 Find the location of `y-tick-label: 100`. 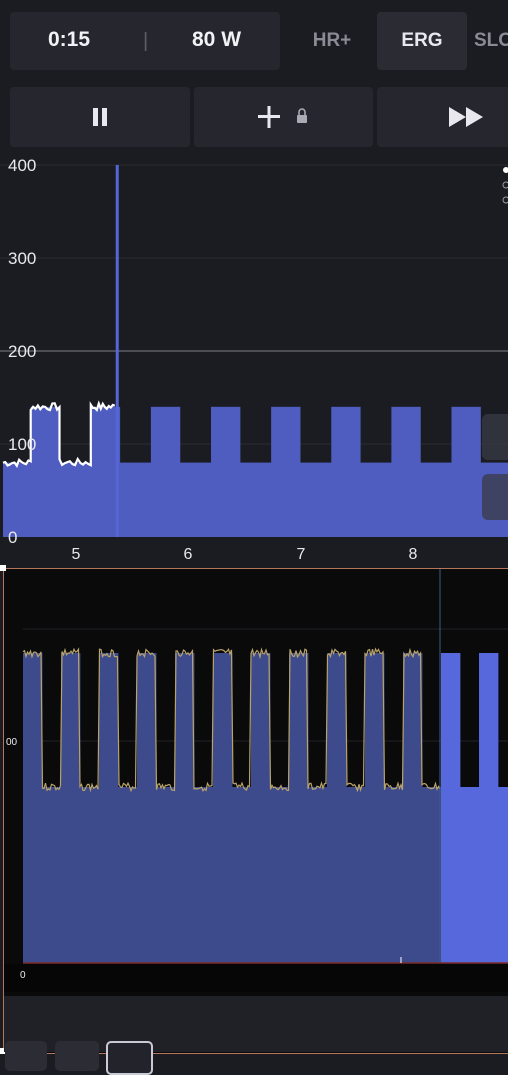

y-tick-label: 100 is located at coordinates (22, 444).